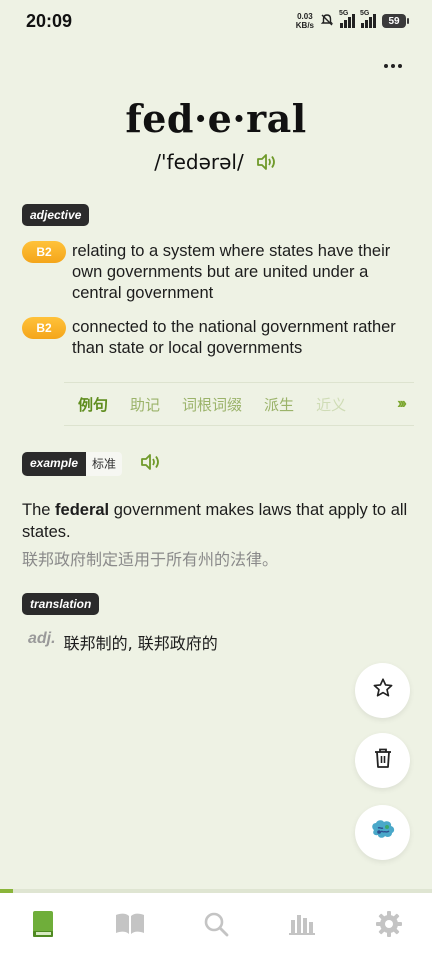 This screenshot has width=432, height=960. I want to click on status-bar: 20:09 0.03 KB/s 5G 5G 59, so click(216, 21).